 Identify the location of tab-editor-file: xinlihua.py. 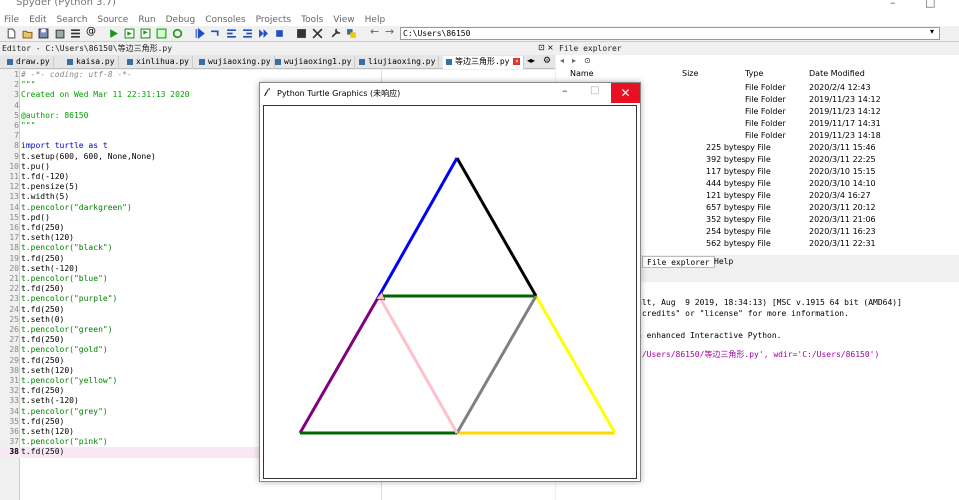
(158, 62).